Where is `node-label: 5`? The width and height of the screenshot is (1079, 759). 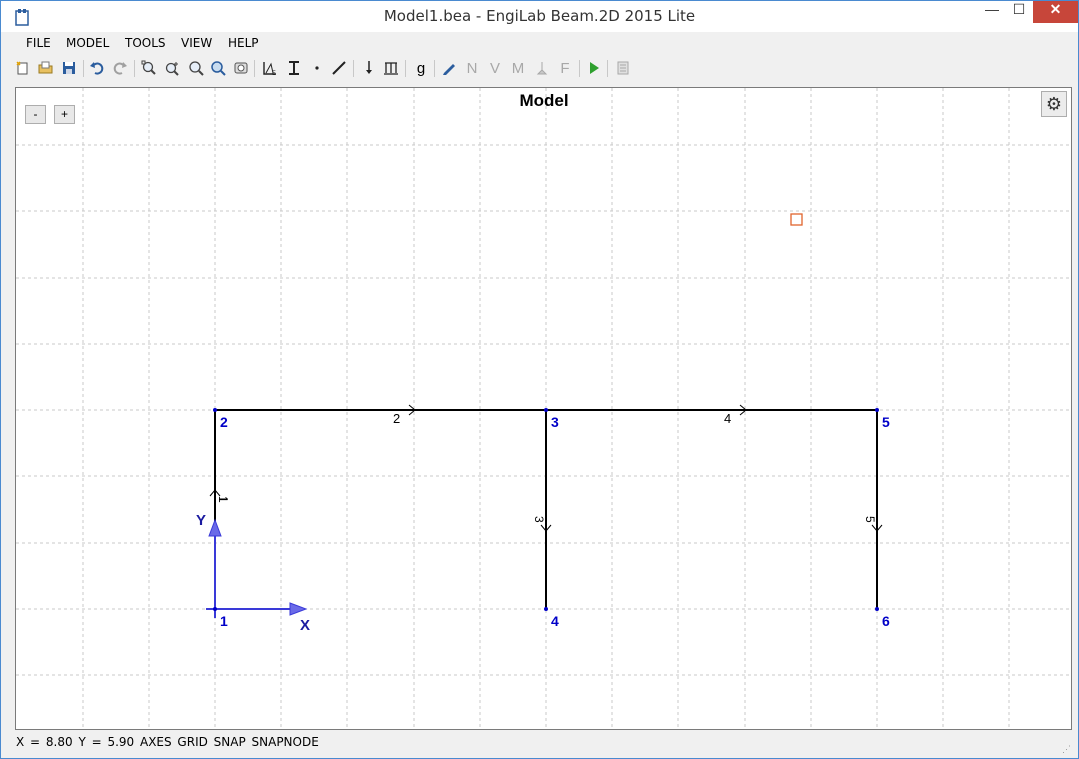
node-label: 5 is located at coordinates (886, 422).